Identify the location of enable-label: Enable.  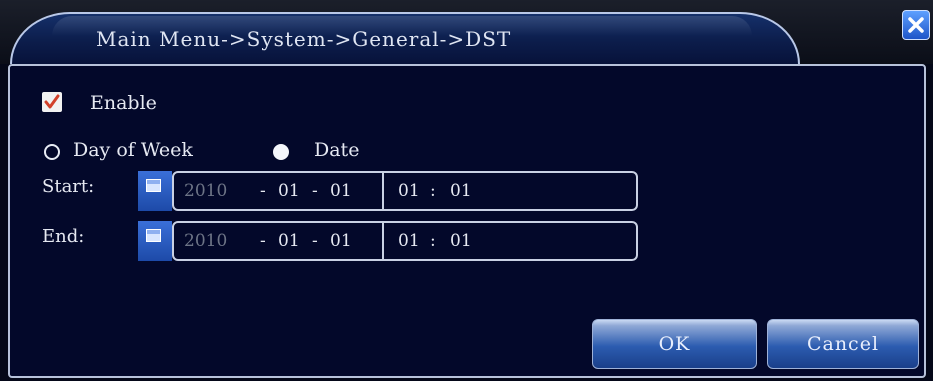
(123, 103).